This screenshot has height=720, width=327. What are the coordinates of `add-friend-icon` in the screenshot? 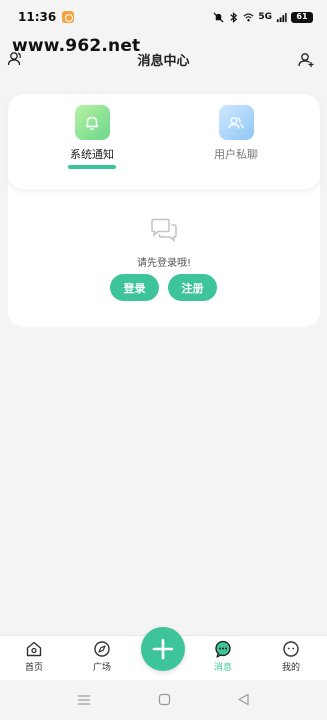 It's located at (306, 60).